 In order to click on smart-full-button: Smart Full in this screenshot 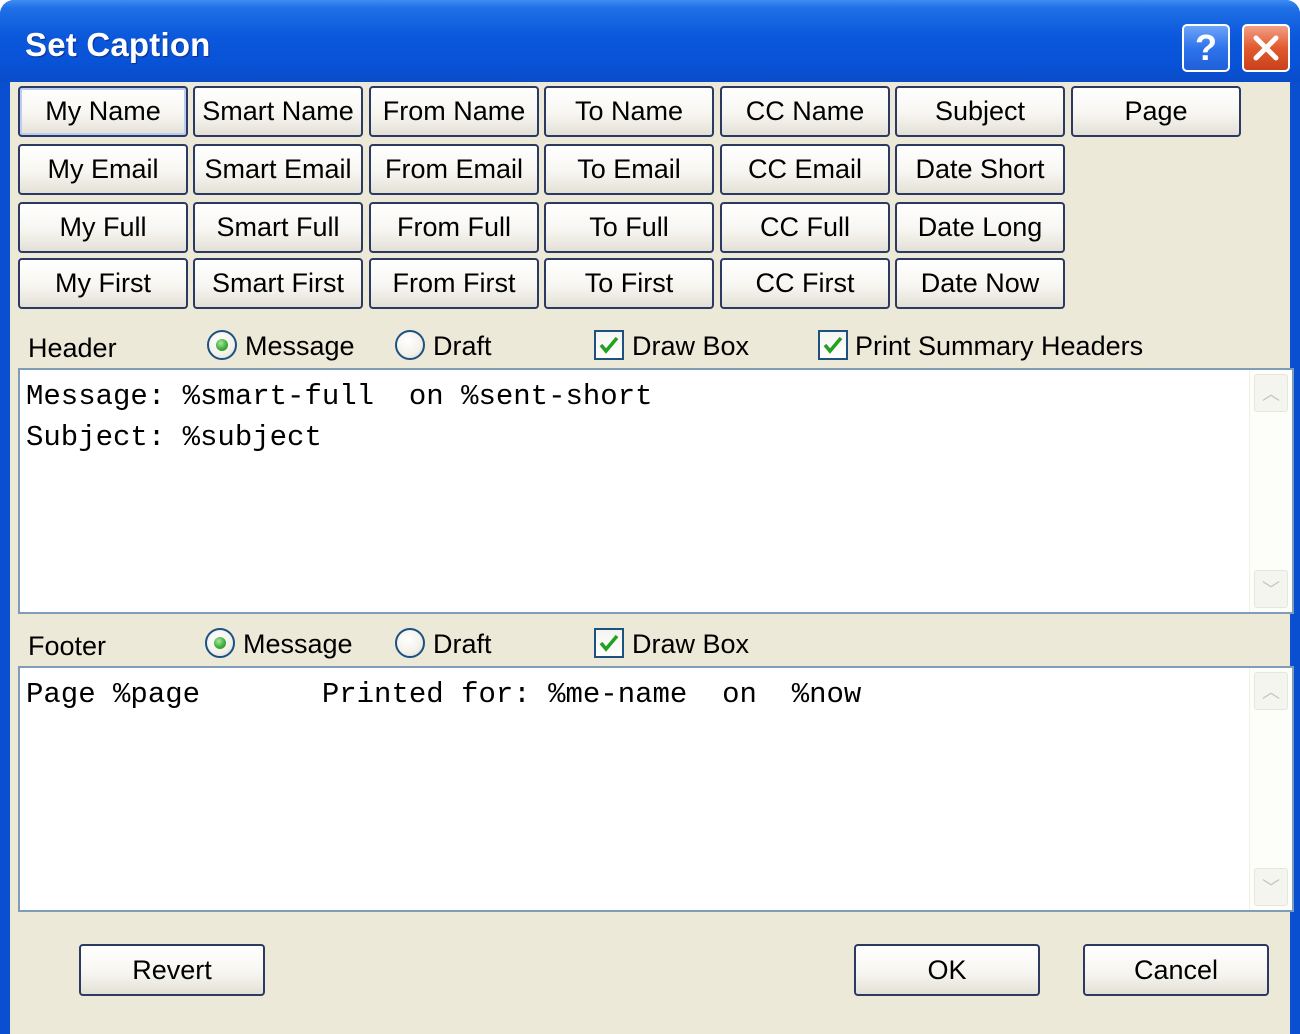, I will do `click(278, 227)`.